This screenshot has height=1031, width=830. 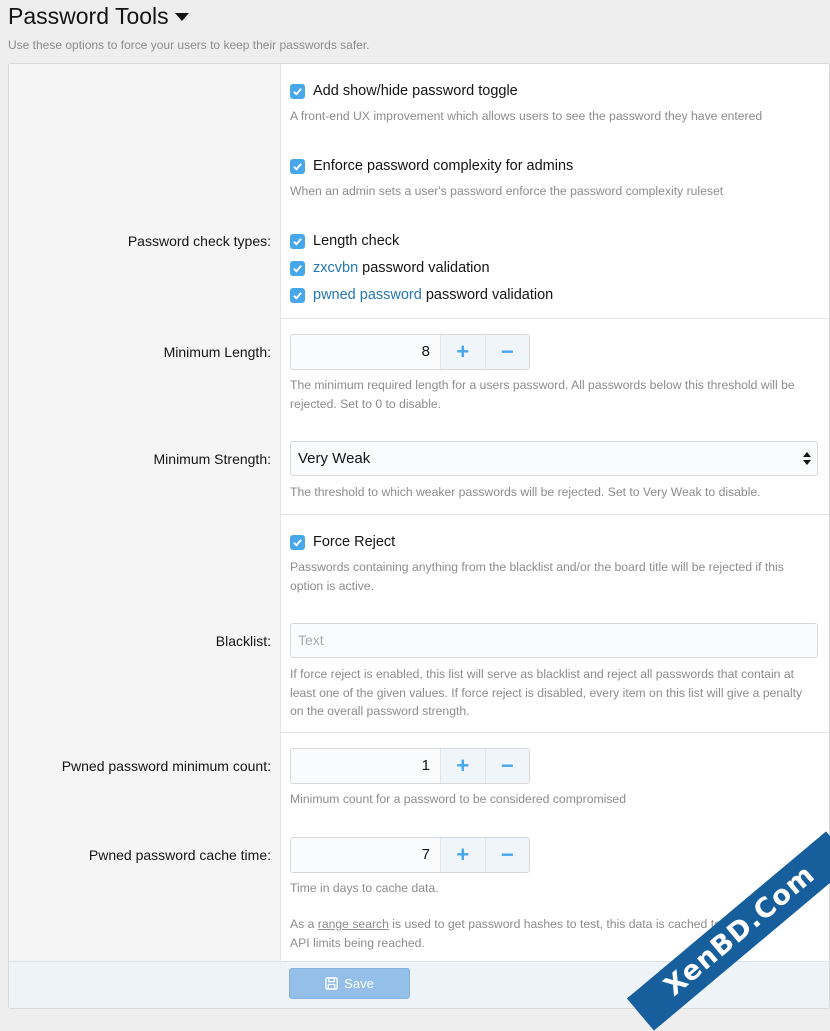 I want to click on pwned-password-link: pwned password, so click(x=367, y=295).